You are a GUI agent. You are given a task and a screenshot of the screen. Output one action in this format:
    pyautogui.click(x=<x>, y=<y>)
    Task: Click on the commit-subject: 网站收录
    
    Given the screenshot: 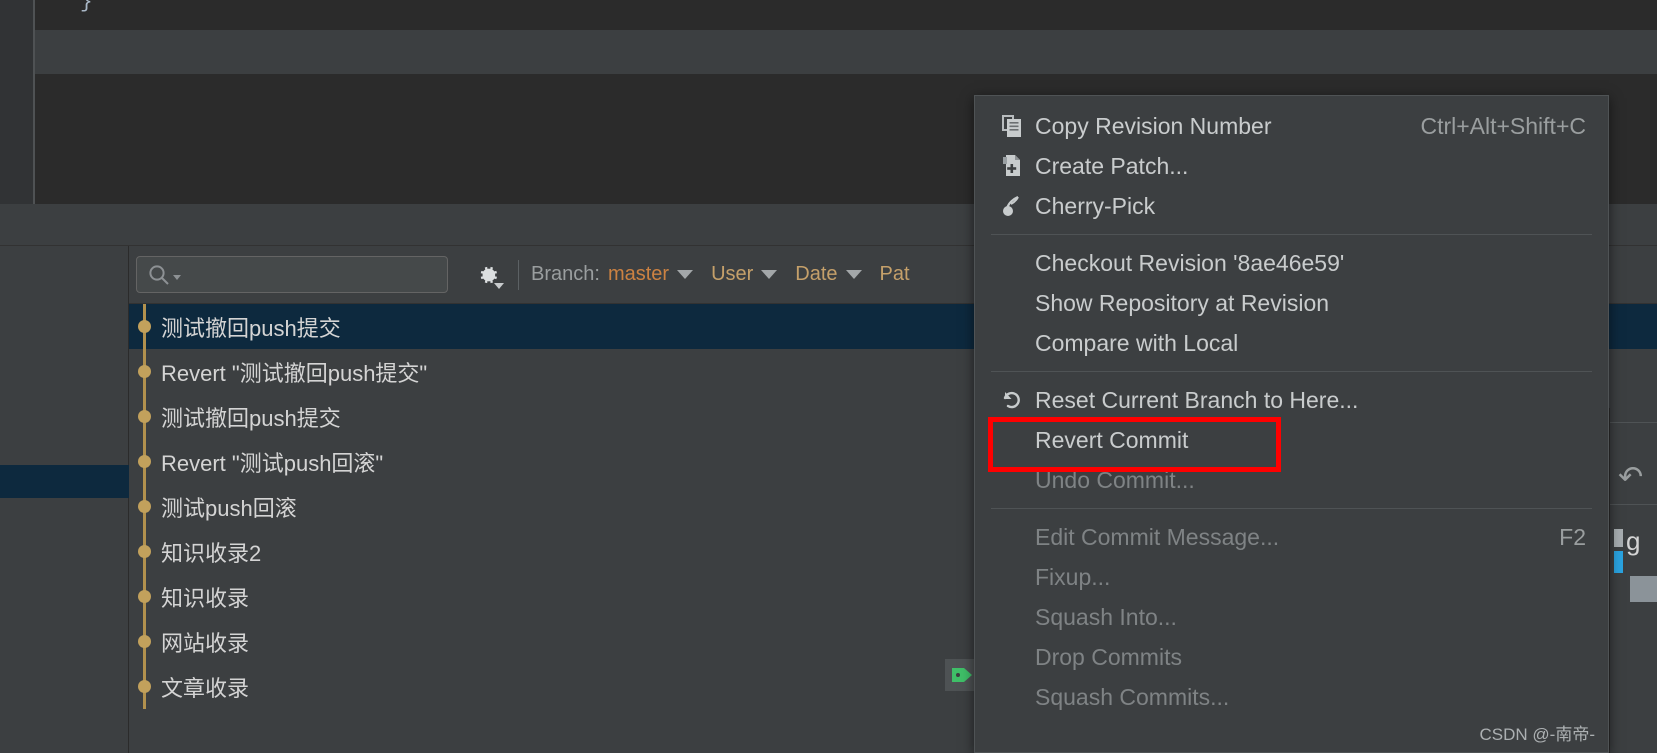 What is the action you would take?
    pyautogui.click(x=205, y=643)
    